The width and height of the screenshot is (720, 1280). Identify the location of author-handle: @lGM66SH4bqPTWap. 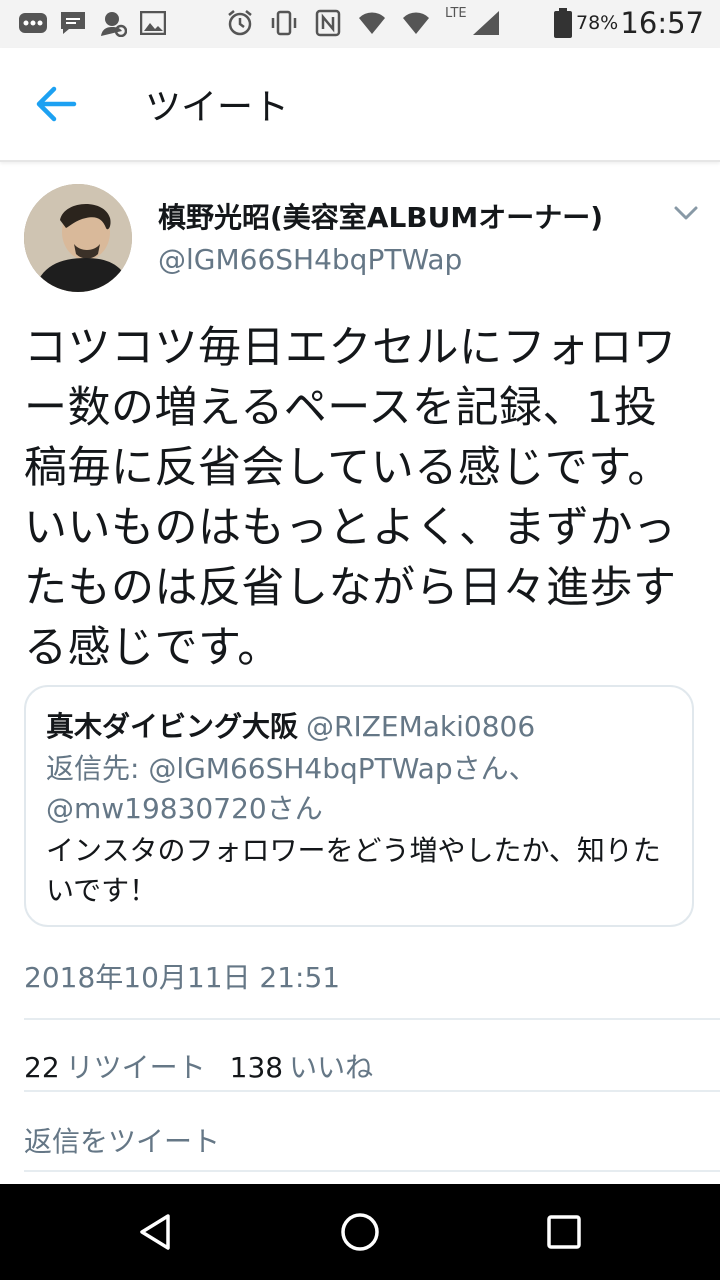
(310, 259).